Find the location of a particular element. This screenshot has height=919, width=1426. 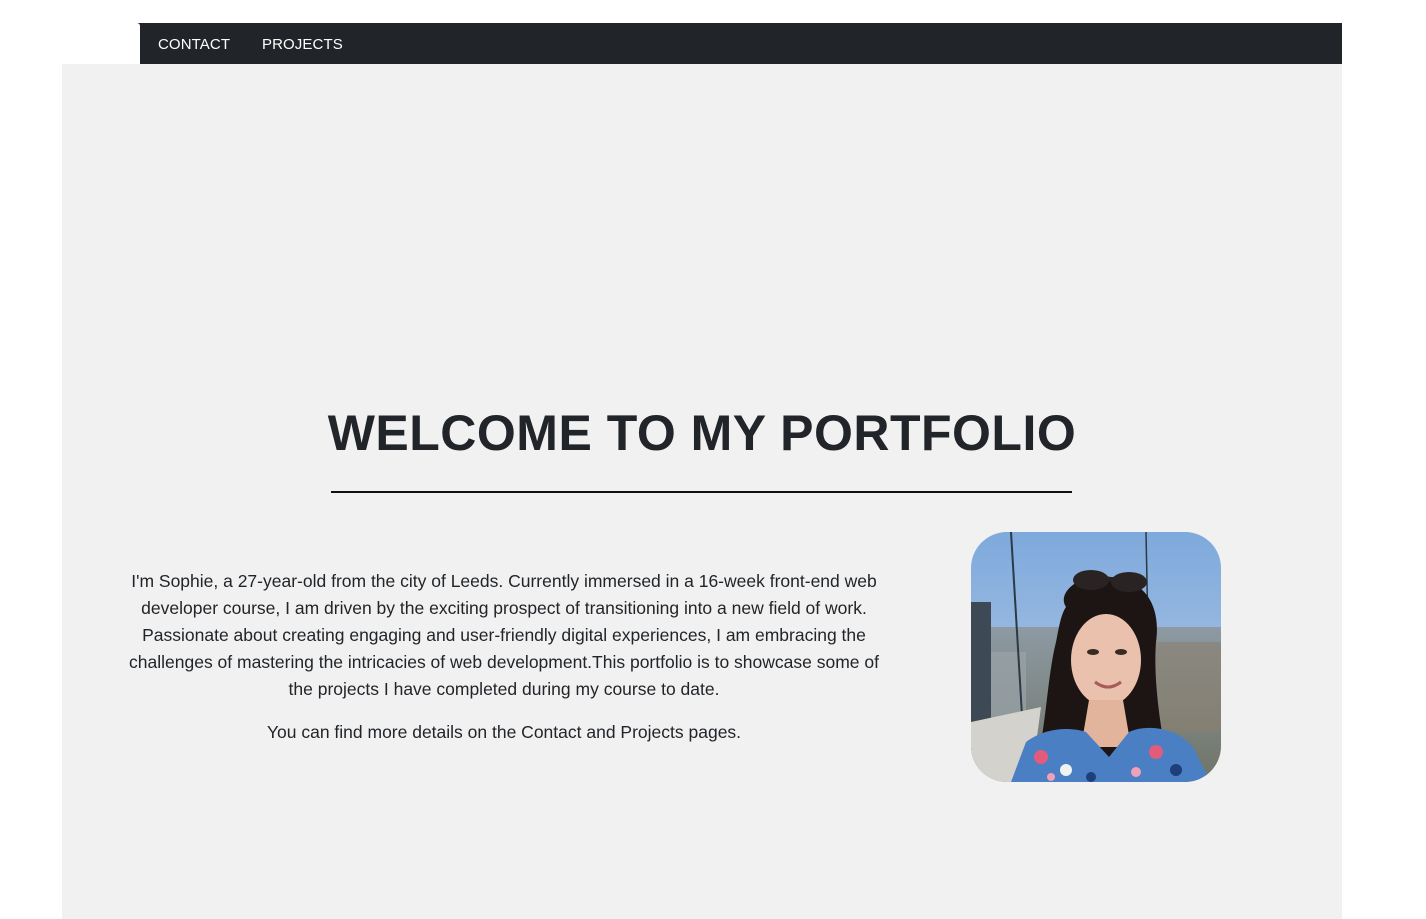

nav-link-projects: PROJECTS is located at coordinates (302, 43).